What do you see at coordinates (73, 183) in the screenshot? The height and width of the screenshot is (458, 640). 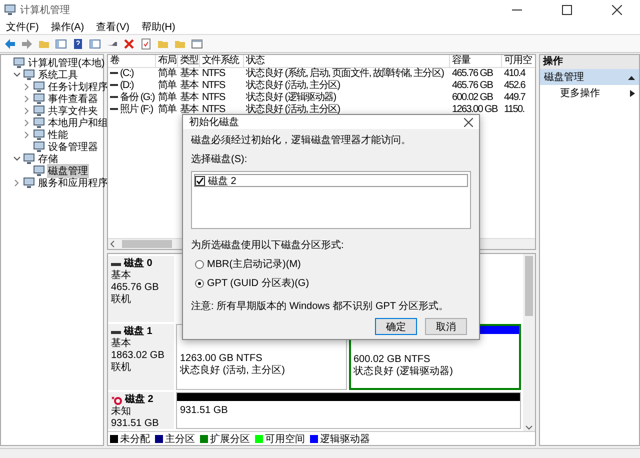 I see `tree-item: 服务和应用程序` at bounding box center [73, 183].